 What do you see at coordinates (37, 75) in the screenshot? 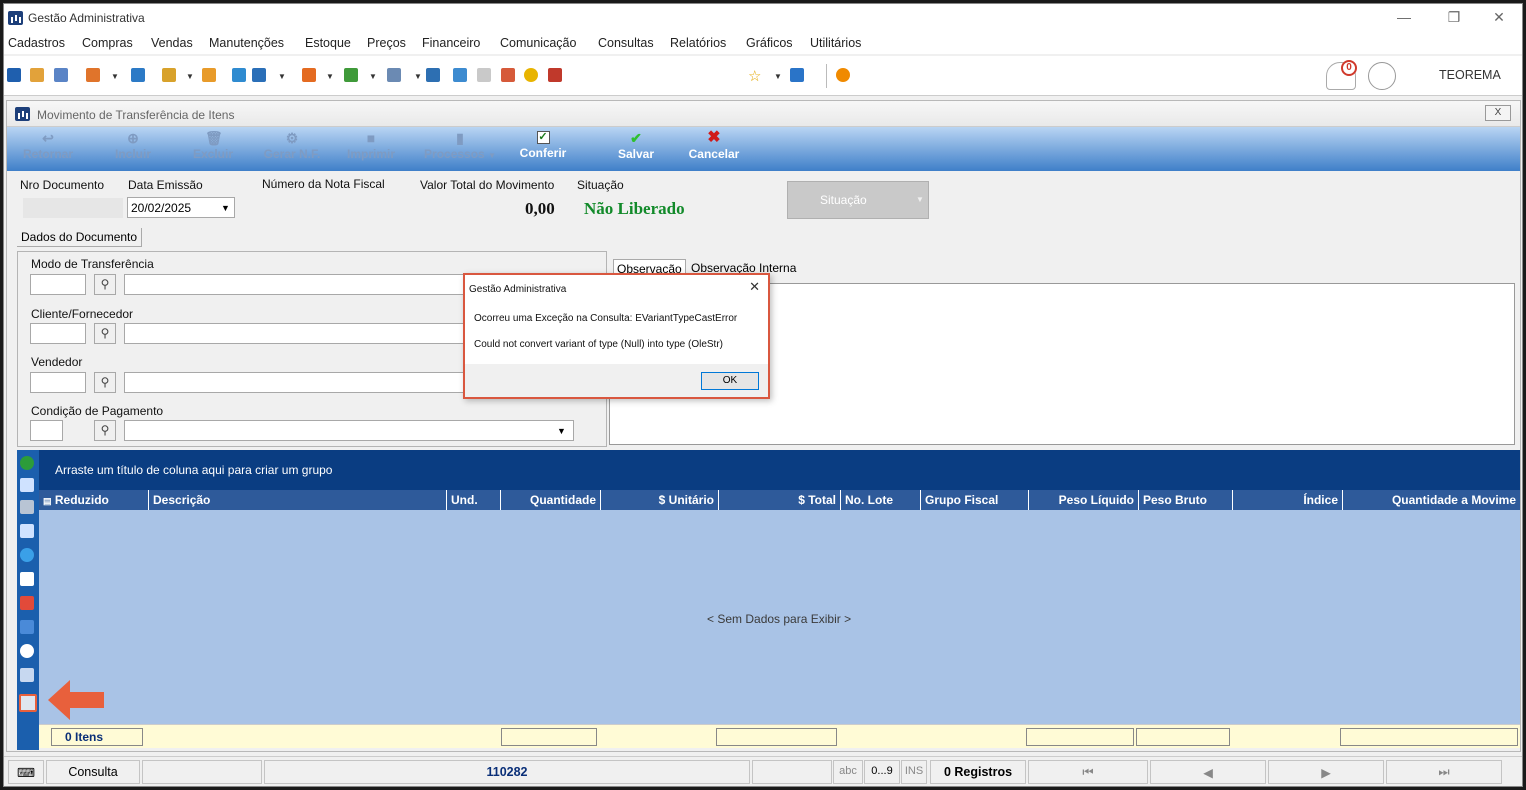
I see `toolbar-users-icon` at bounding box center [37, 75].